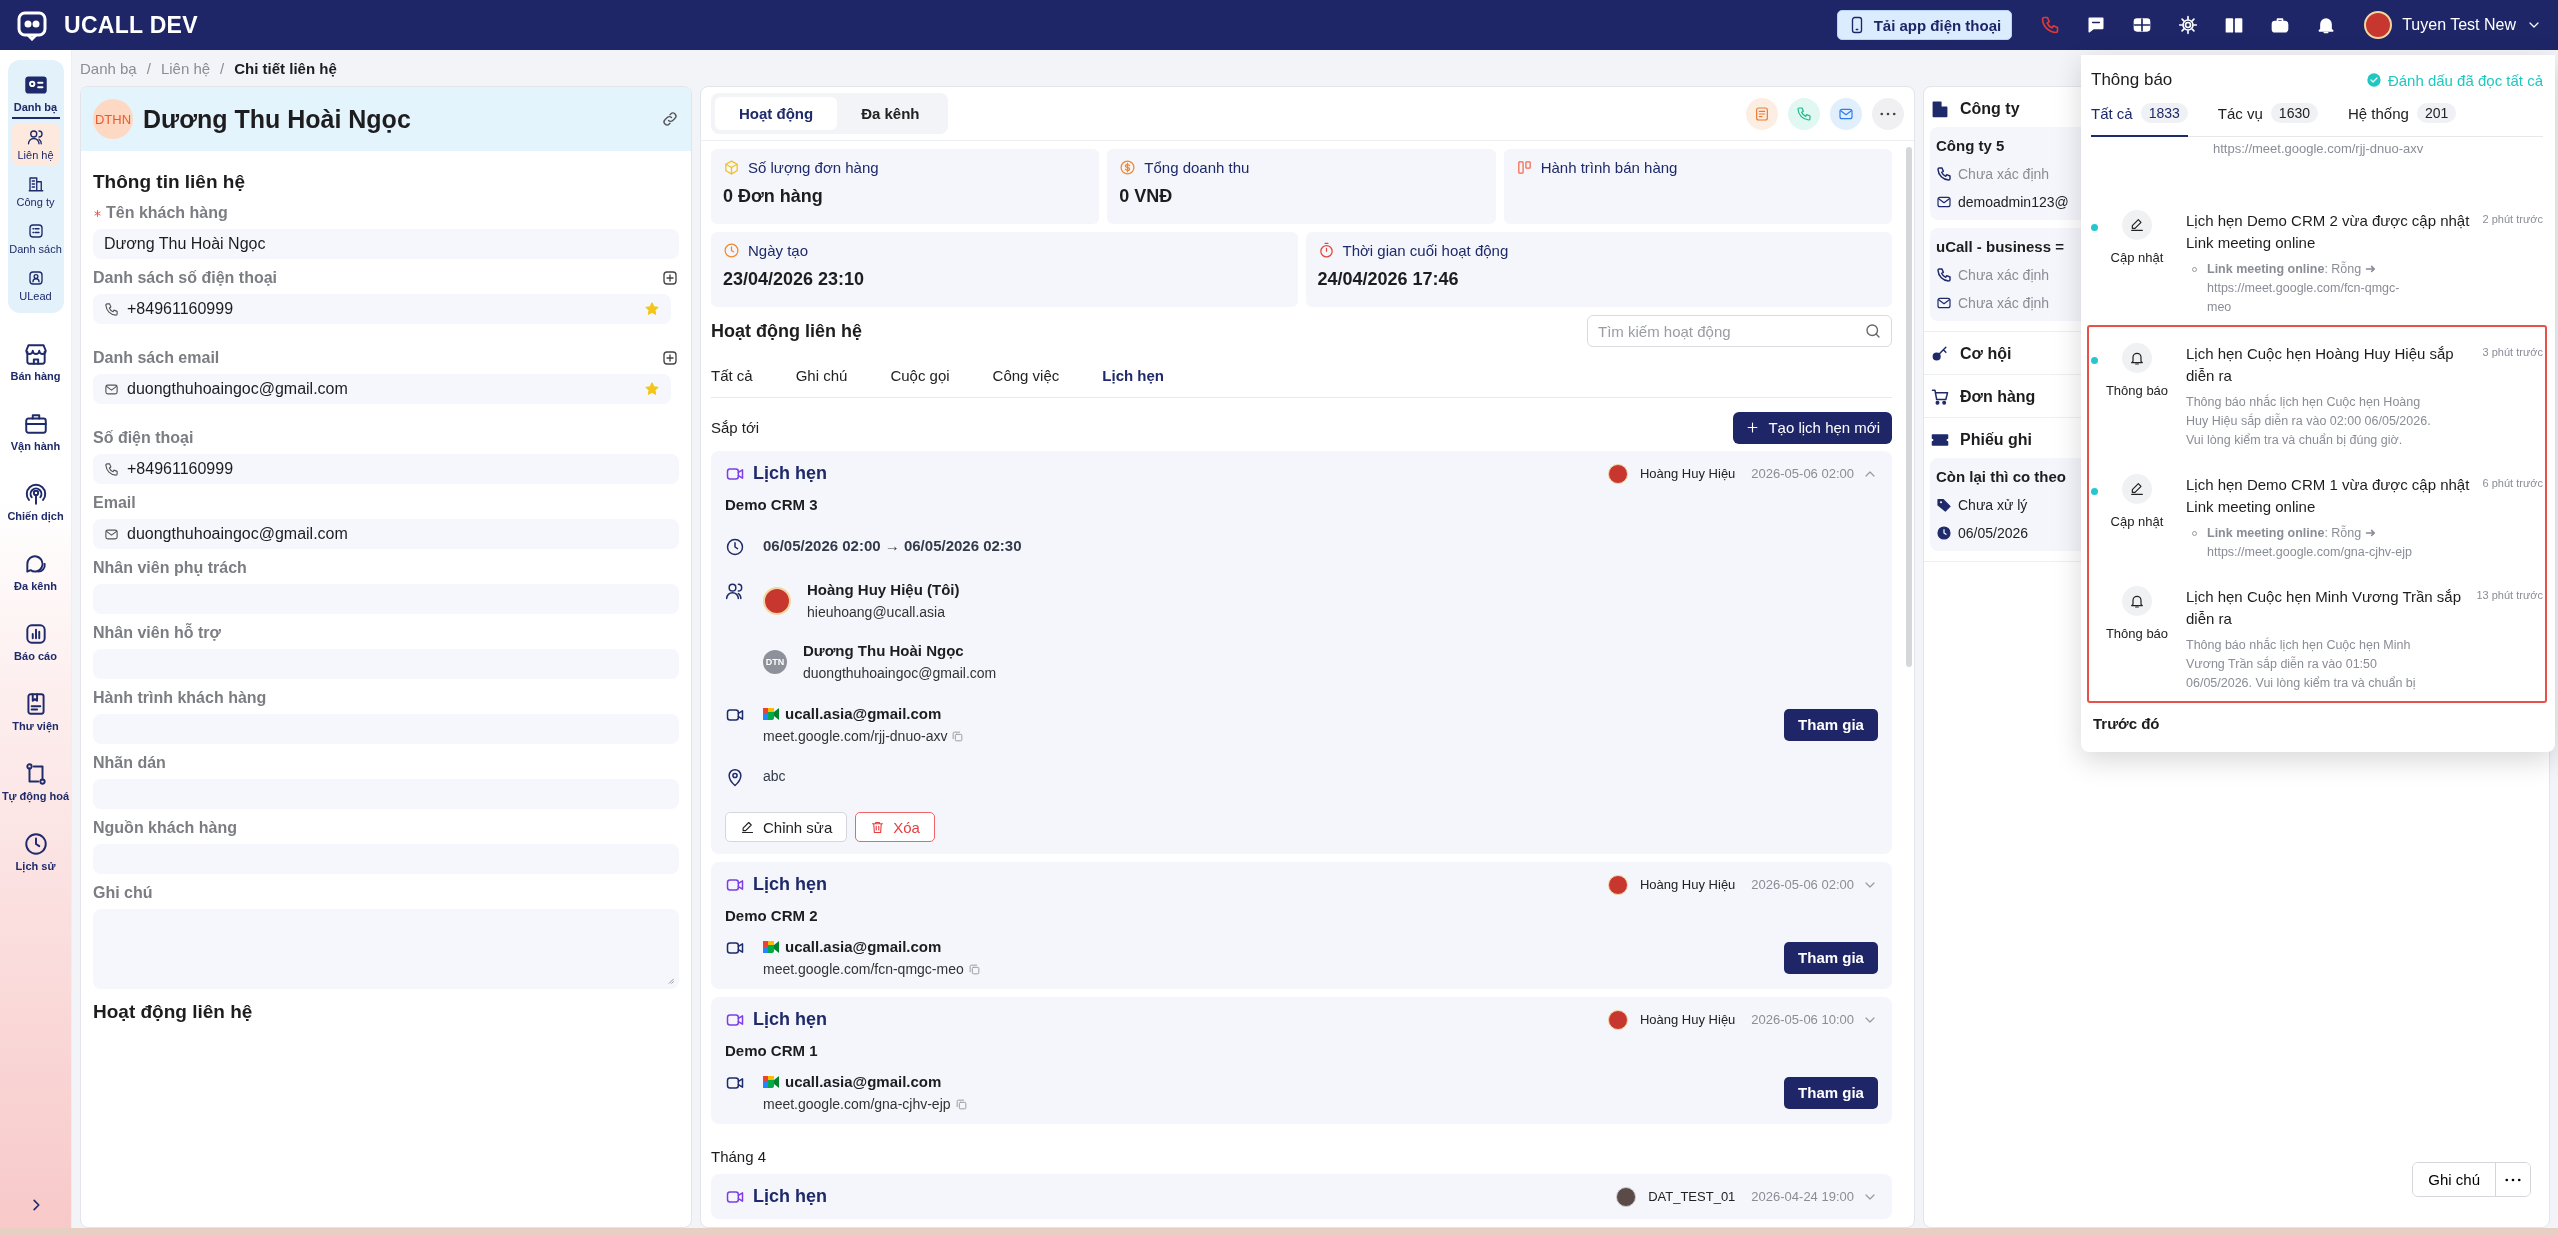  I want to click on sidebar-item: Danh sách, so click(35, 238).